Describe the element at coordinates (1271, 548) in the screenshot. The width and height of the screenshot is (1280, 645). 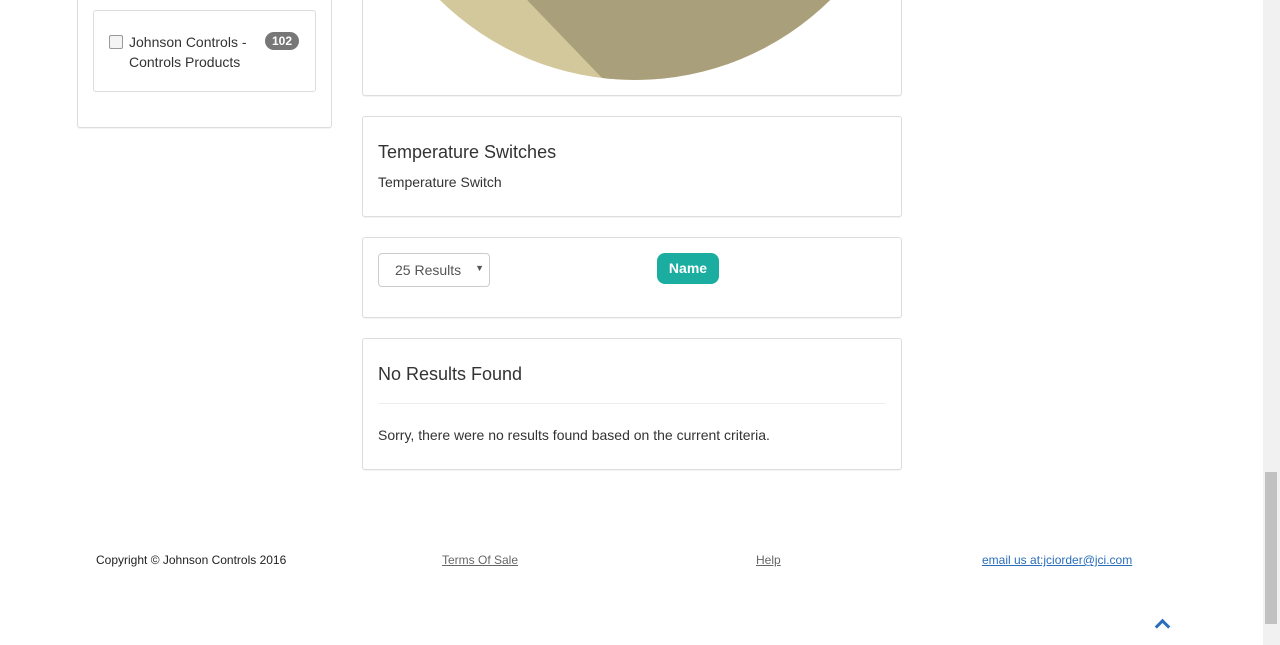
I see `scrollbar-thumb` at that location.